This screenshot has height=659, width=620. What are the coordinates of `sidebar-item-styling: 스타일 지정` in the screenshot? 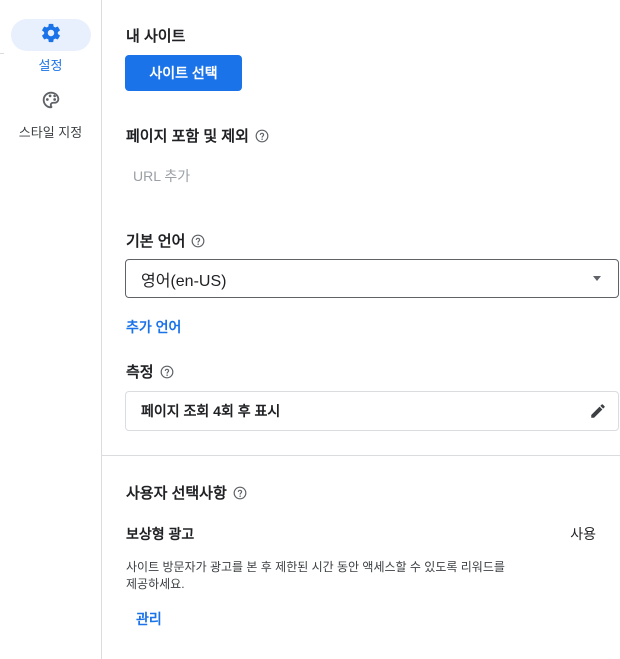 It's located at (50, 113).